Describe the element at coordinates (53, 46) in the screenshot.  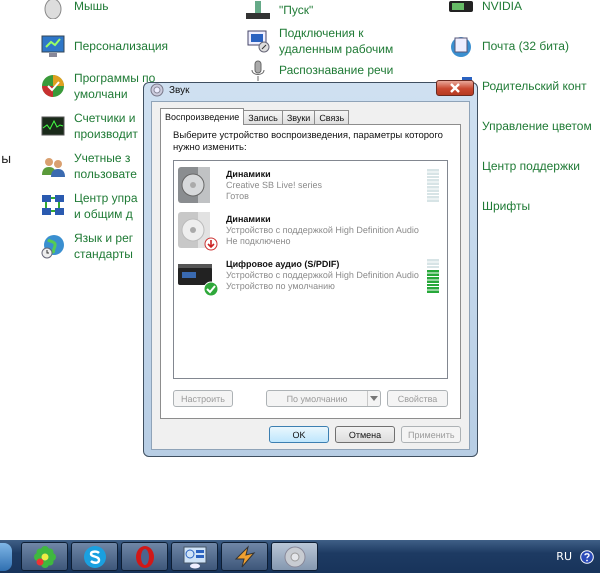
I see `monitor-icon` at that location.